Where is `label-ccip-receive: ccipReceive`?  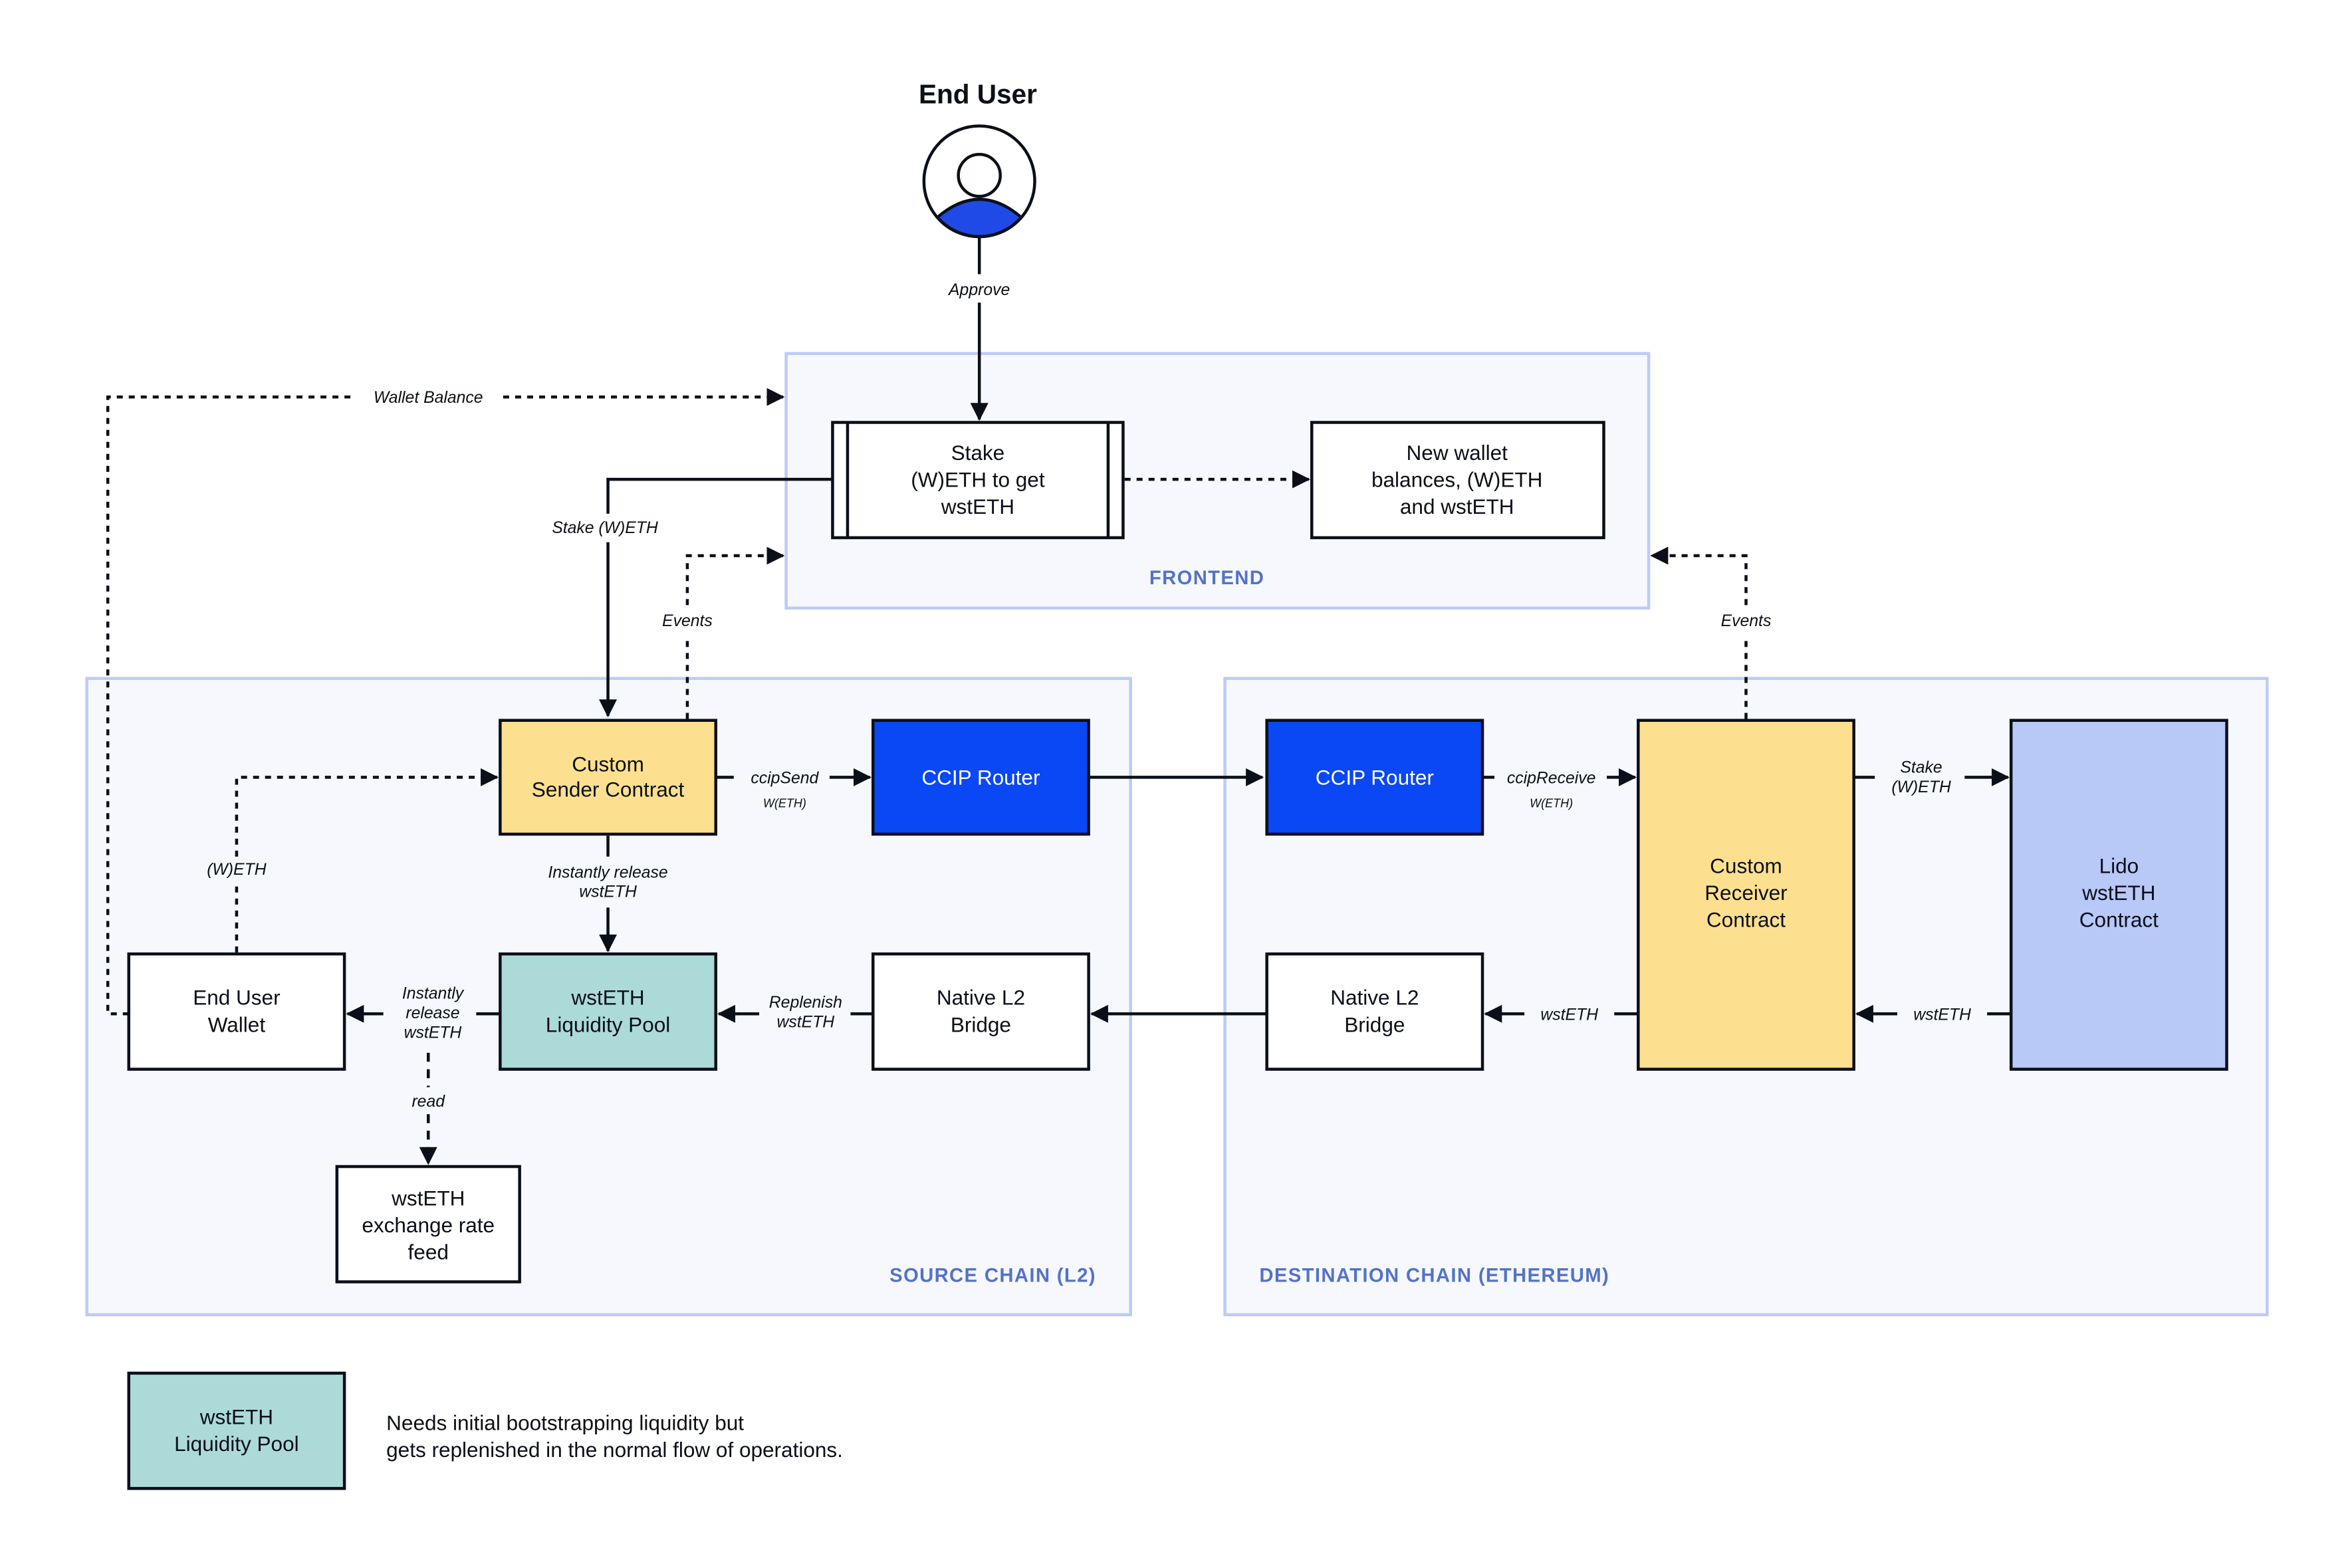
label-ccip-receive: ccipReceive is located at coordinates (1551, 778).